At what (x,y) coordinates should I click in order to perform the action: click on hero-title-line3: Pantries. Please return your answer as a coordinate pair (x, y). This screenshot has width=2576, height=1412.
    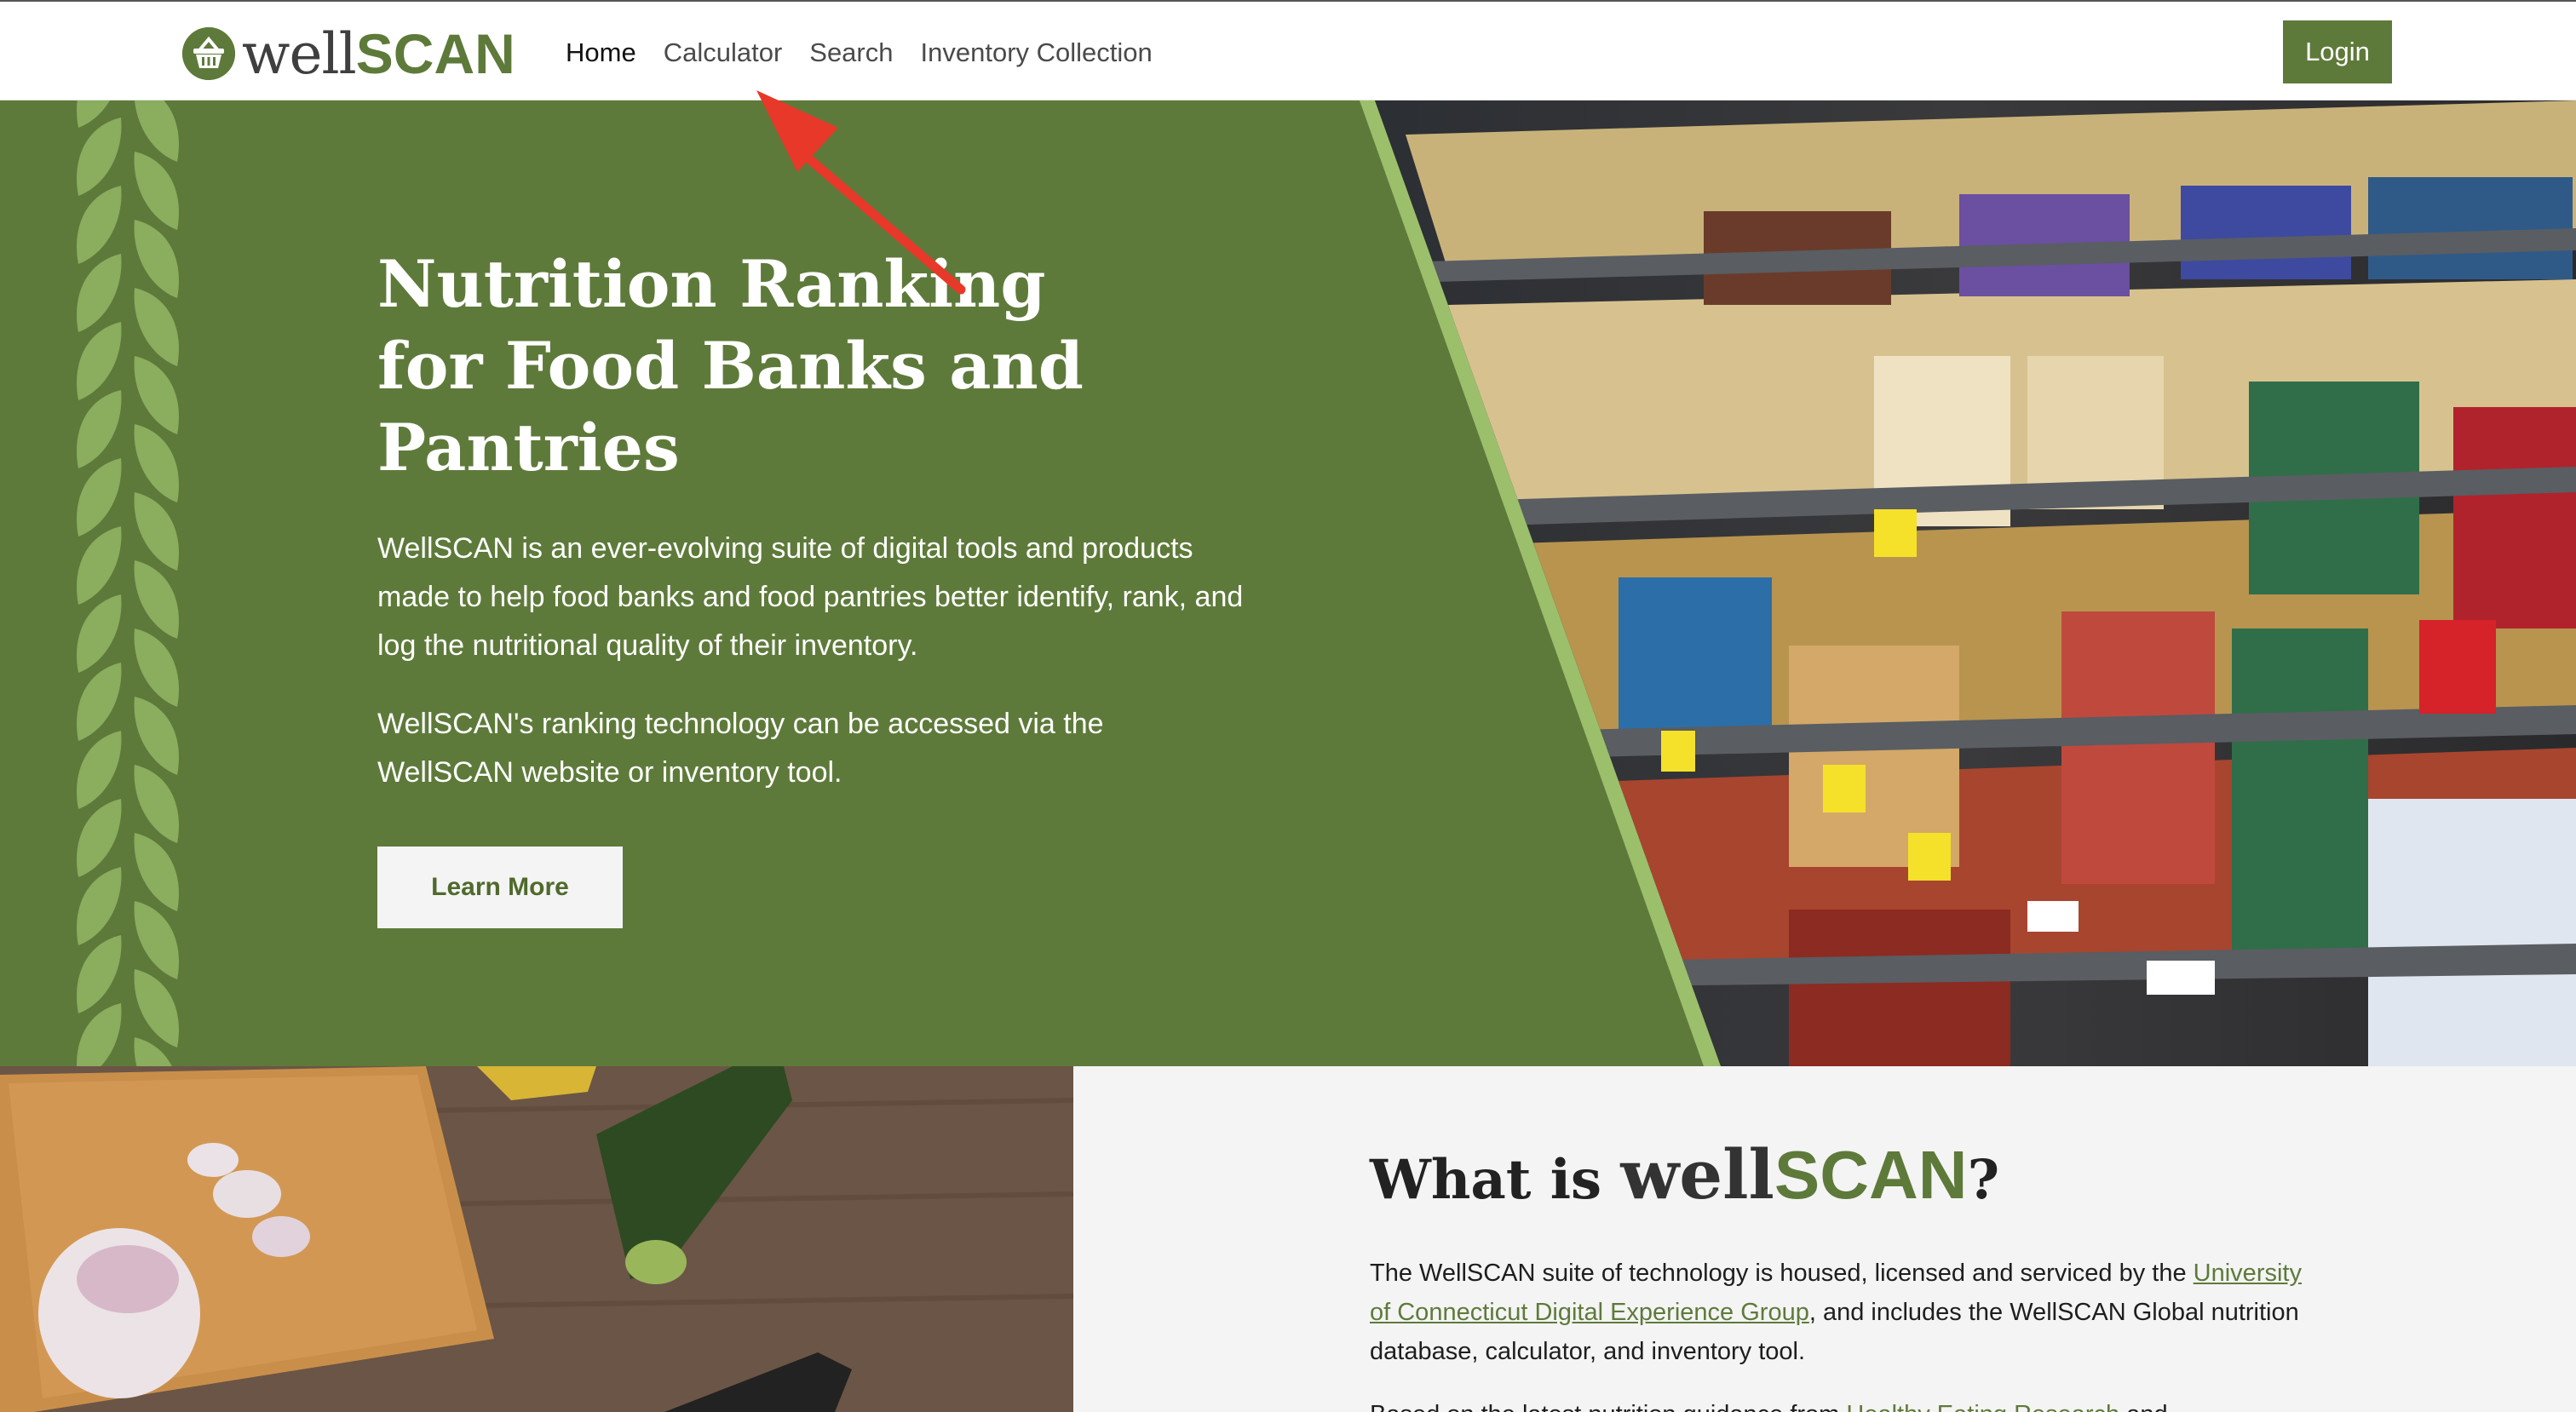
    Looking at the image, I should click on (528, 447).